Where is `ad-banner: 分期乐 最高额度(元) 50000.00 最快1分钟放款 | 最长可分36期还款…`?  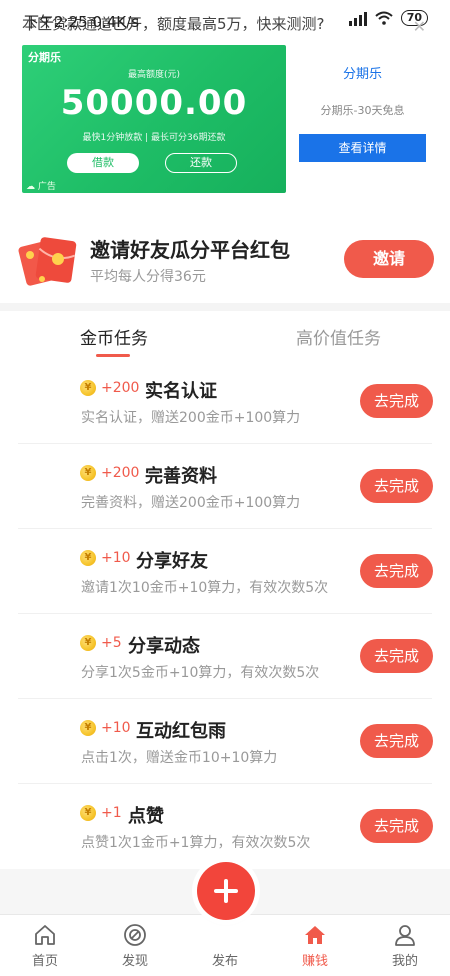 ad-banner: 分期乐 最高额度(元) 50000.00 最快1分钟放款 | 最长可分36期还款… is located at coordinates (154, 119).